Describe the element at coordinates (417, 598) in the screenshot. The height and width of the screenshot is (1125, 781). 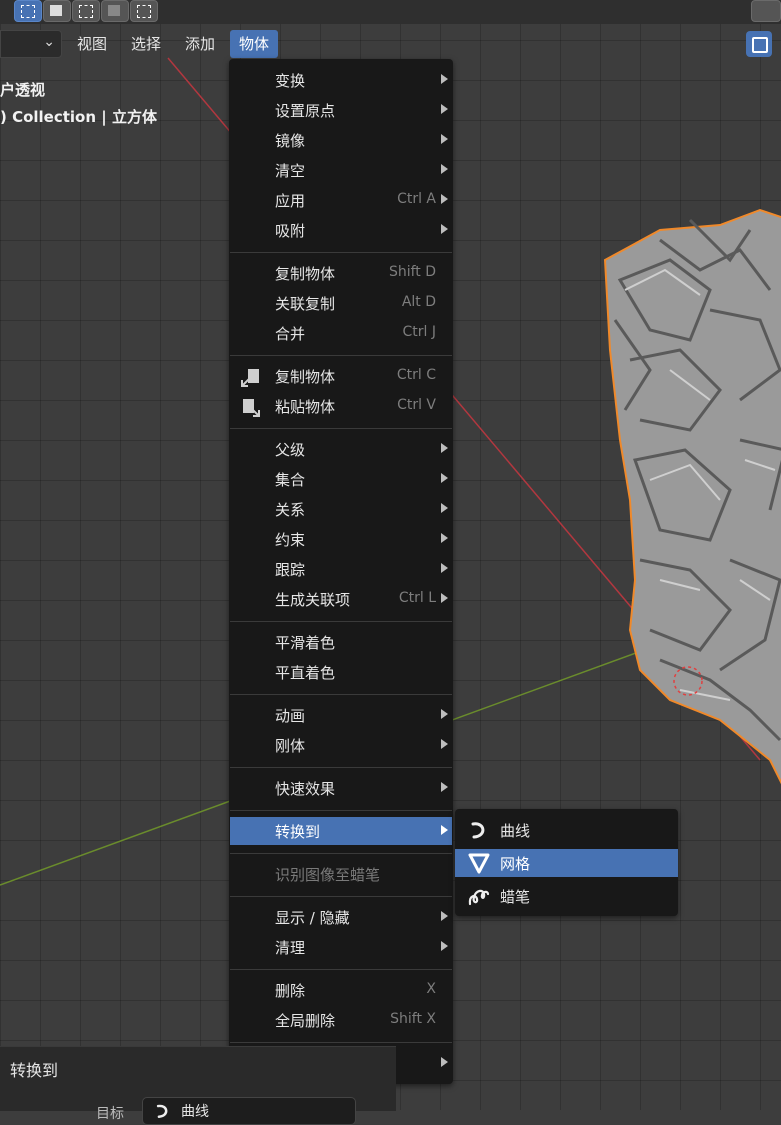
I see `menu-item-shortcut: Ctrl L` at that location.